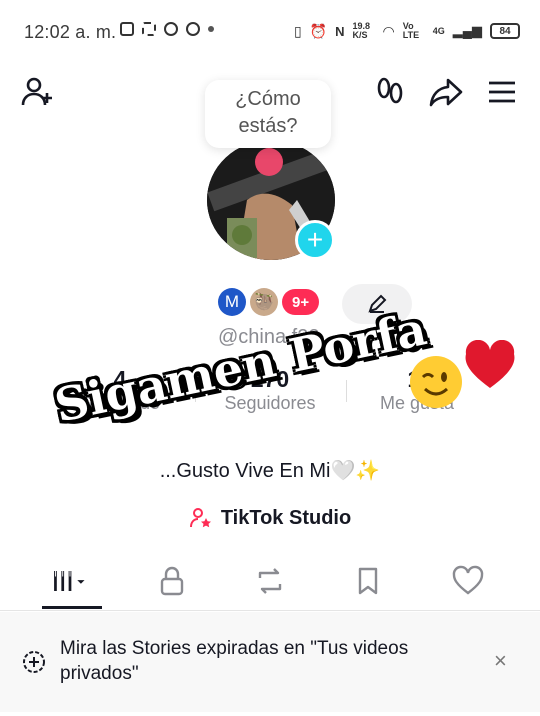 The image size is (540, 716). I want to click on network-label: Vo LTE, so click(411, 30).